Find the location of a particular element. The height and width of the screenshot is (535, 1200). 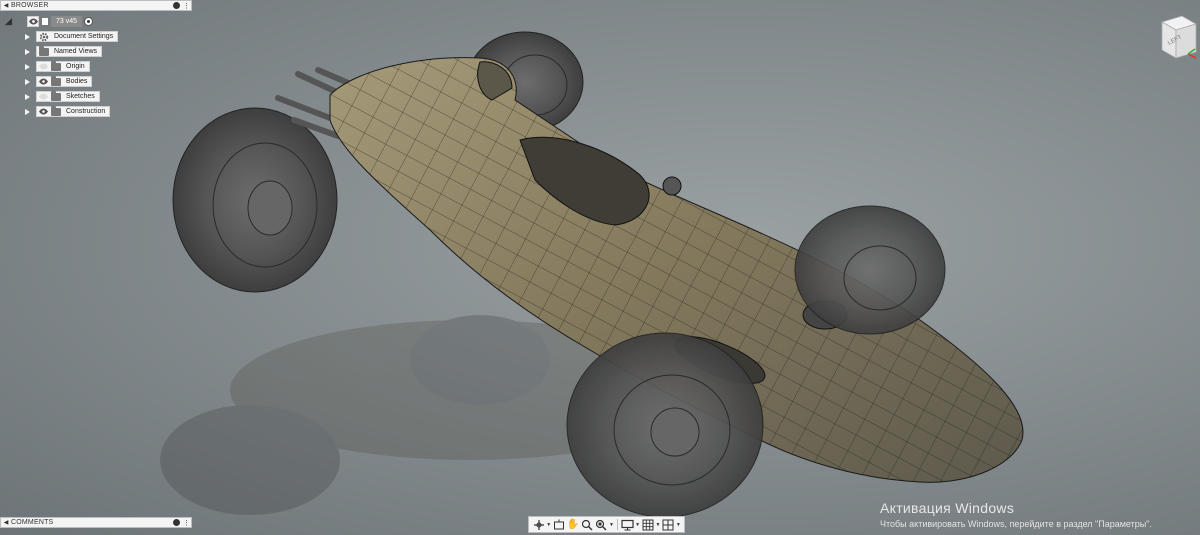

activation-title: Активация Windows is located at coordinates (947, 508).